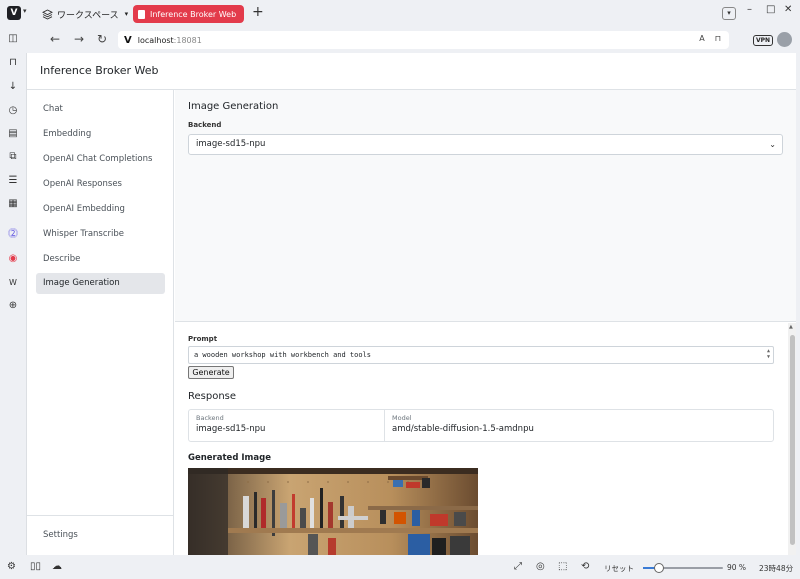  What do you see at coordinates (79, 39) in the screenshot?
I see `forward-icon: →` at bounding box center [79, 39].